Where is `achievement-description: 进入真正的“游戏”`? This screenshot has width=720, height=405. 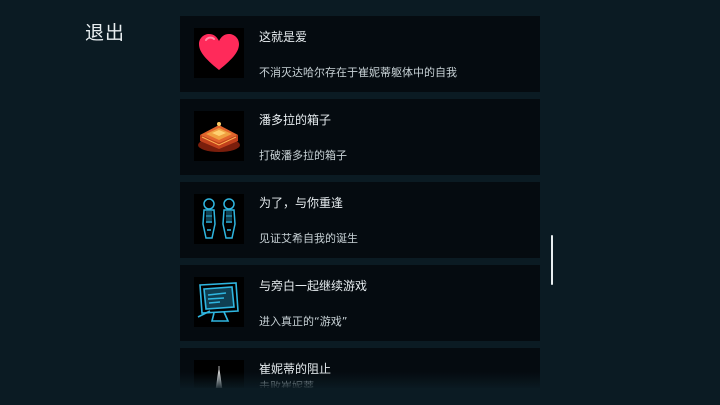
achievement-description: 进入真正的“游戏” is located at coordinates (303, 321).